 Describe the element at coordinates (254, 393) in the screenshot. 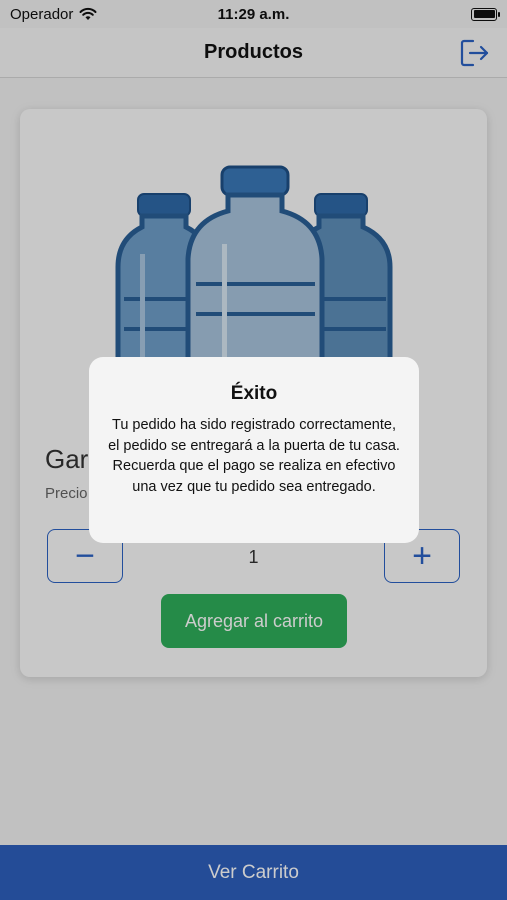

I see `alert-title: Éxito` at that location.